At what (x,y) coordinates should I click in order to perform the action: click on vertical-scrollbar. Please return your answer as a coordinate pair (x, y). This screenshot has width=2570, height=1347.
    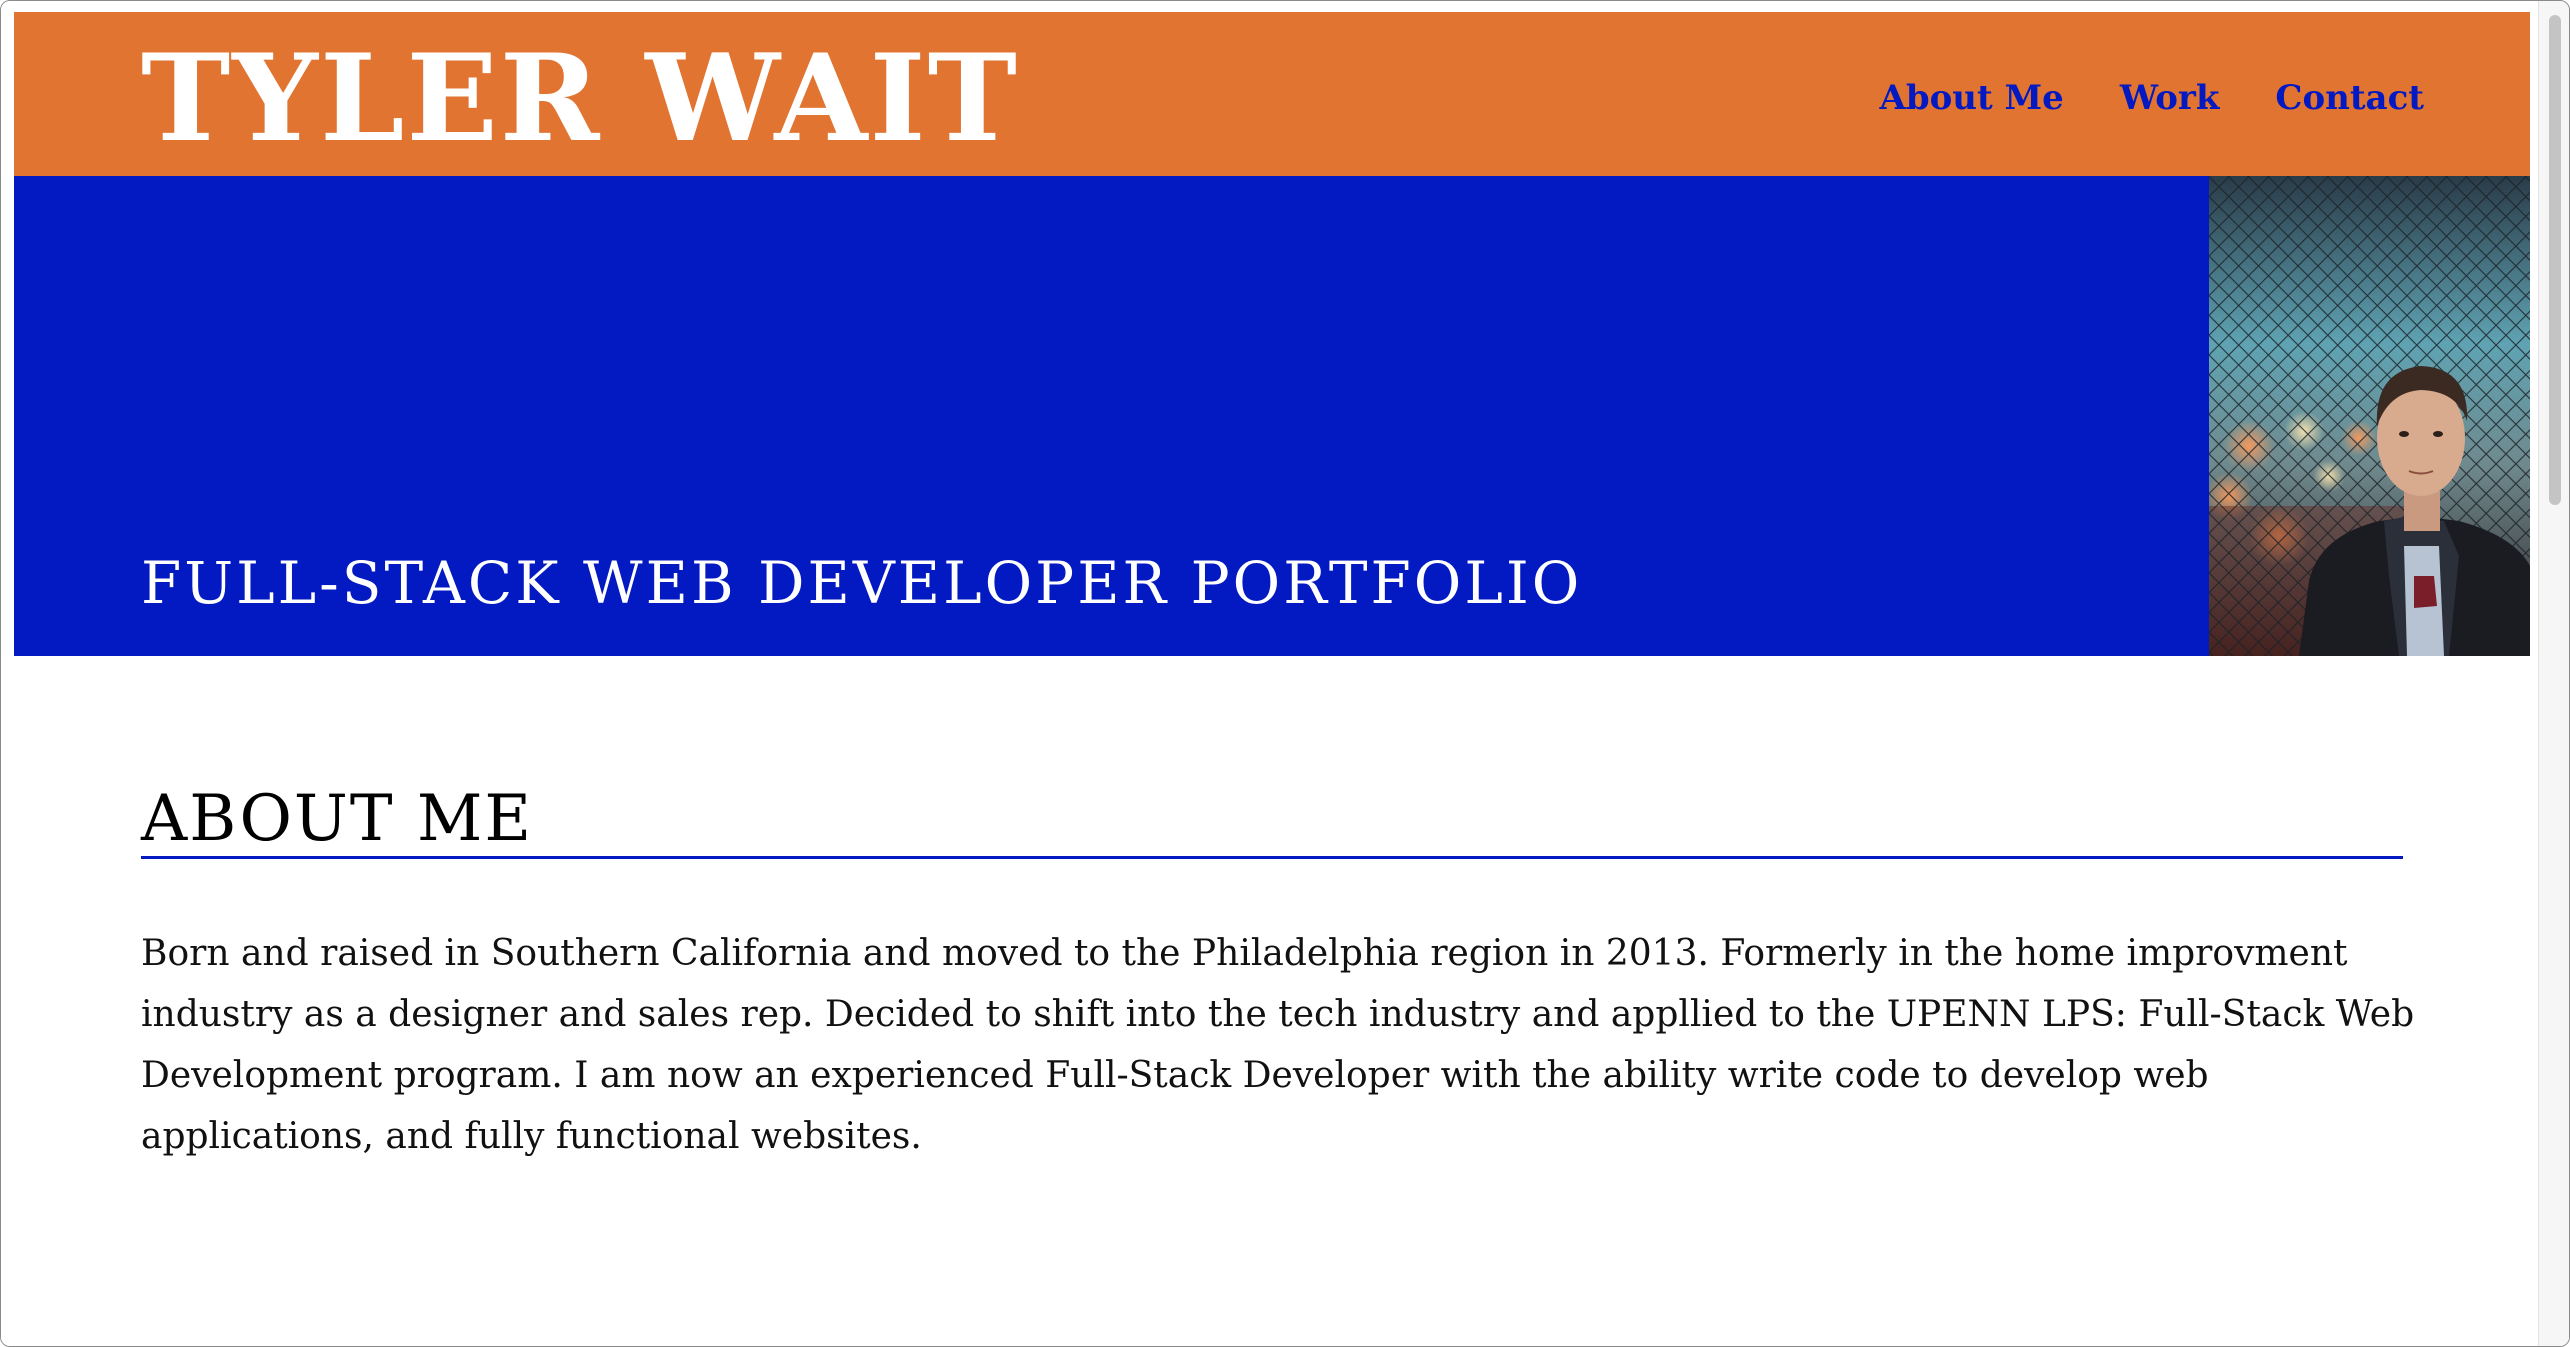
    Looking at the image, I should click on (2553, 673).